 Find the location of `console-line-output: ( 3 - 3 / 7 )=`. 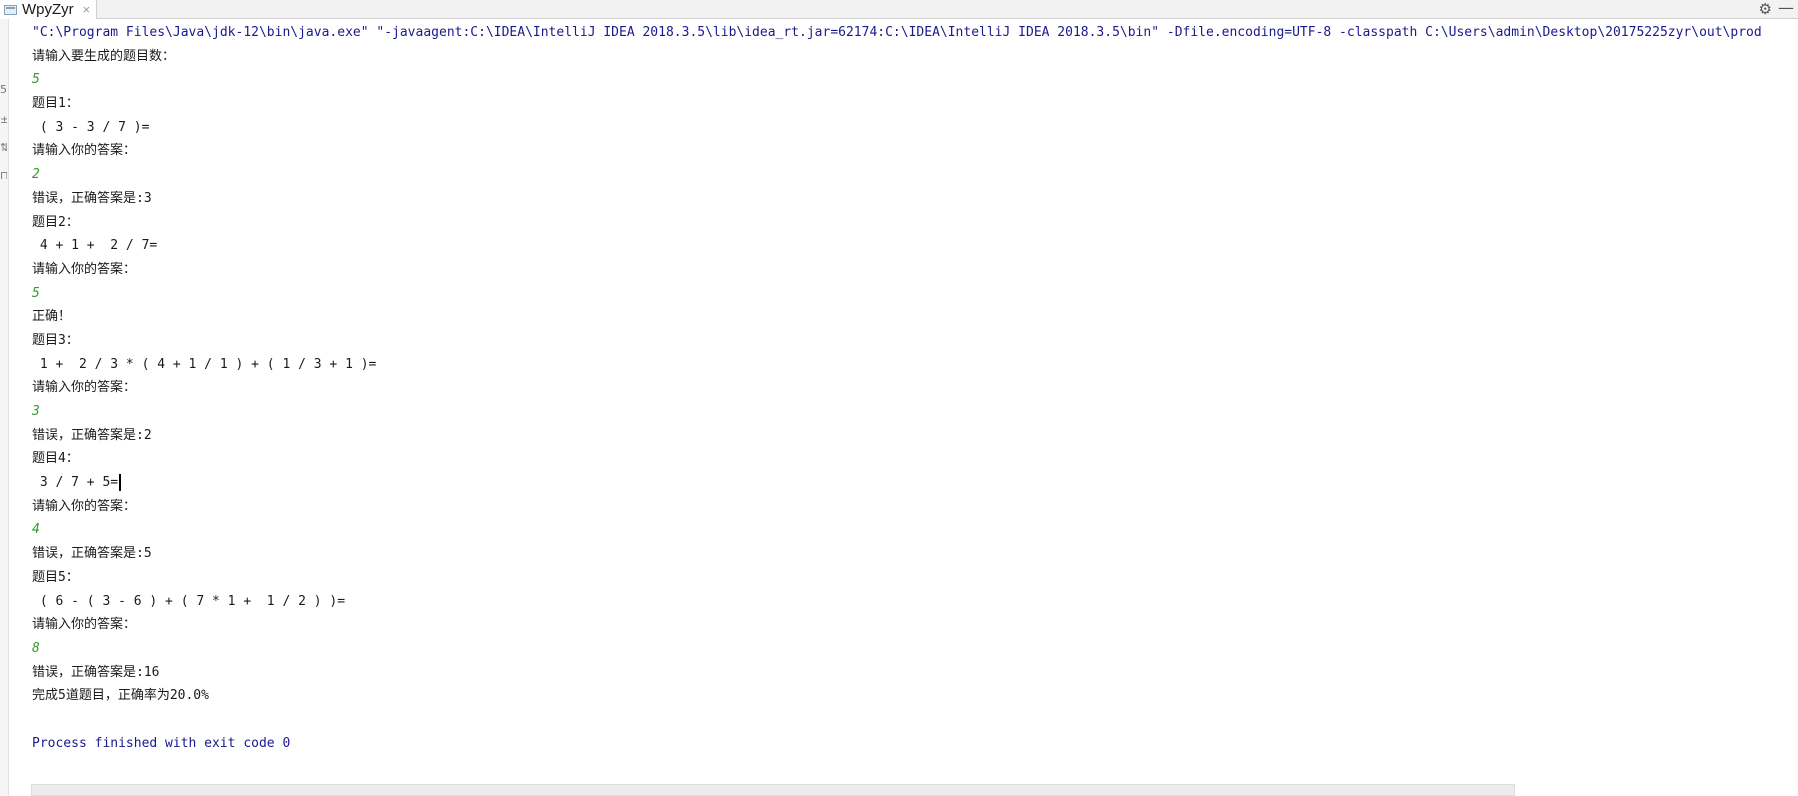

console-line-output: ( 3 - 3 / 7 )= is located at coordinates (91, 127).